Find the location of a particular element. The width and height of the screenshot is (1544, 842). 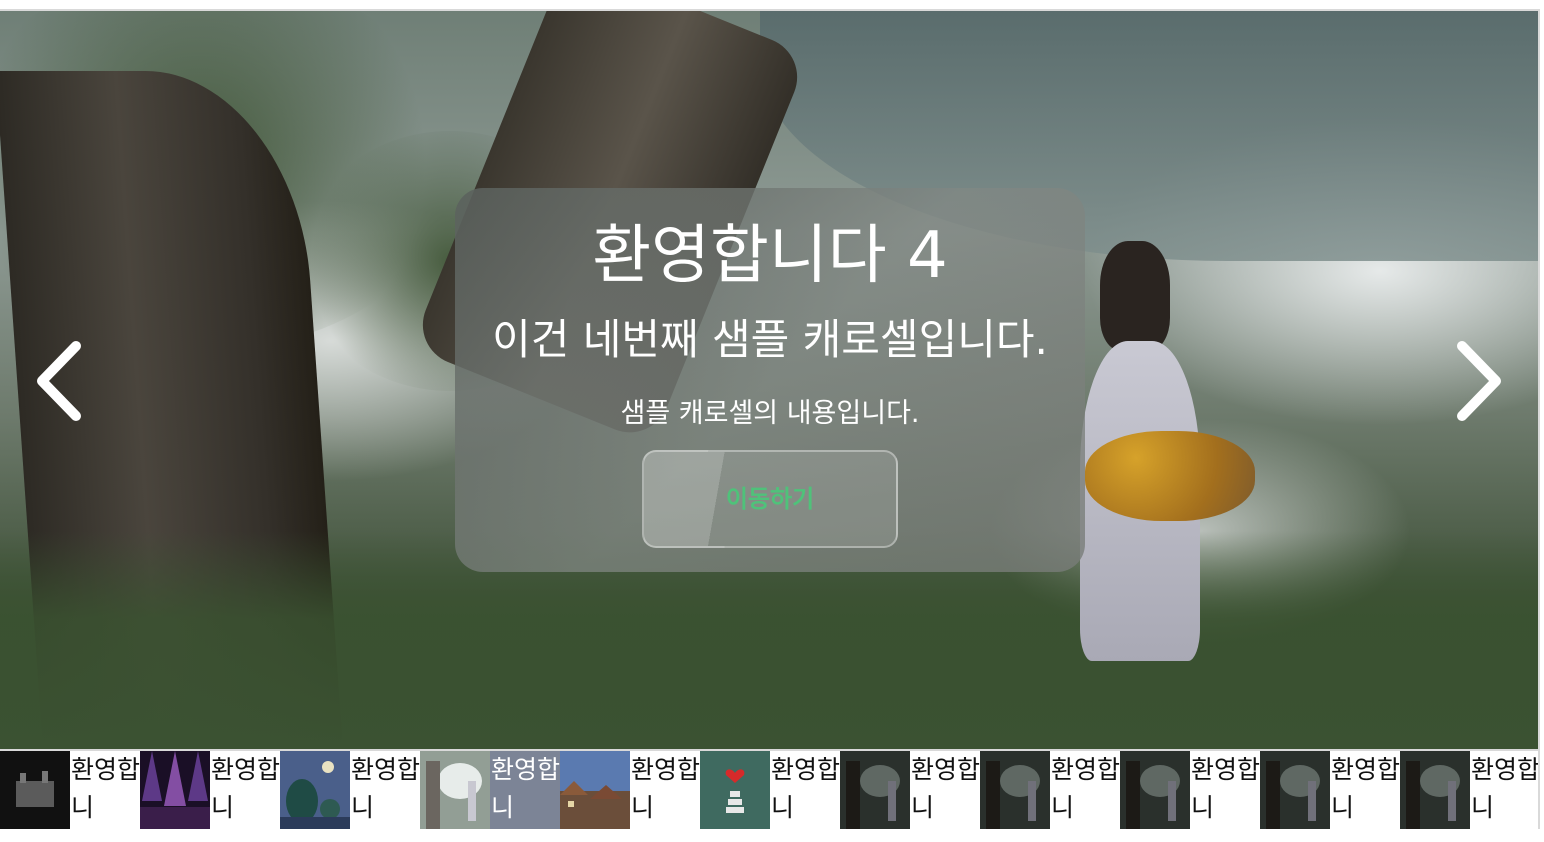

thumbnail-4-active: 환영합니 is located at coordinates (490, 790).